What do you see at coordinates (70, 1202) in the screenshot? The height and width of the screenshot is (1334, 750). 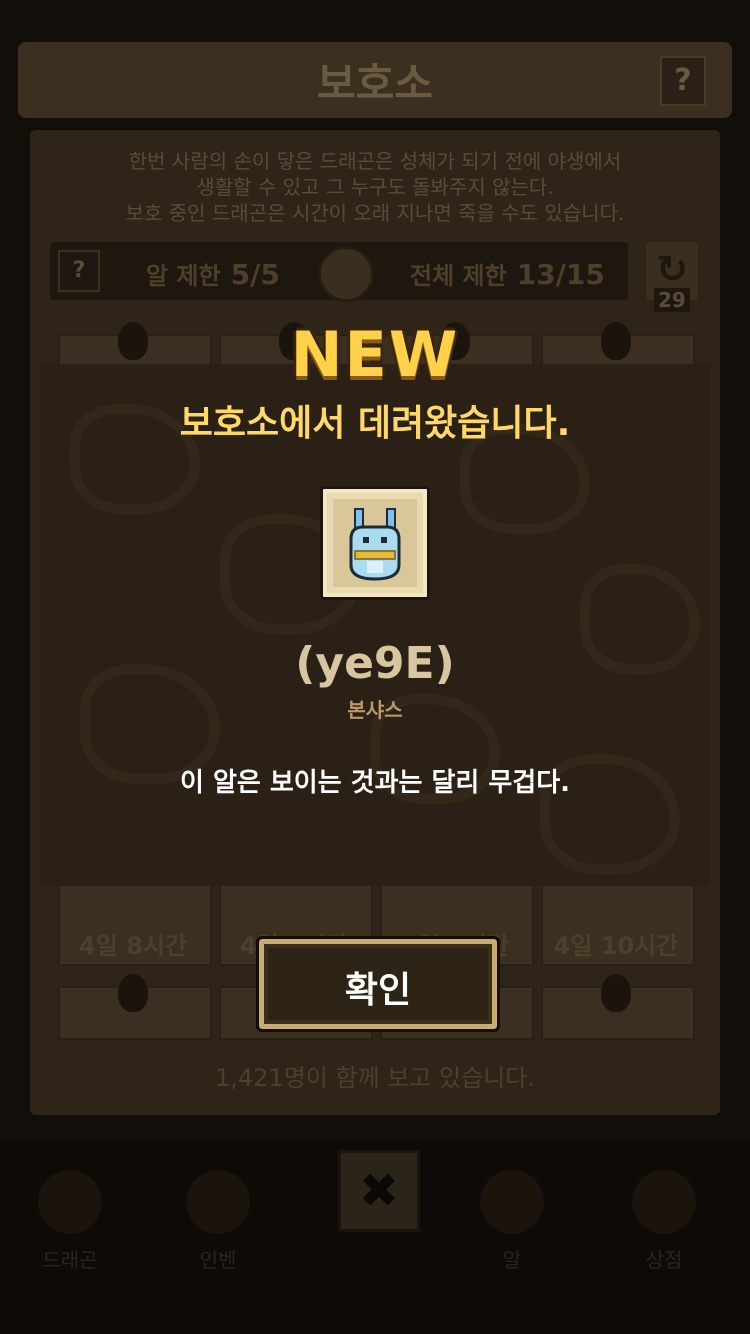 I see `dragon-icon` at bounding box center [70, 1202].